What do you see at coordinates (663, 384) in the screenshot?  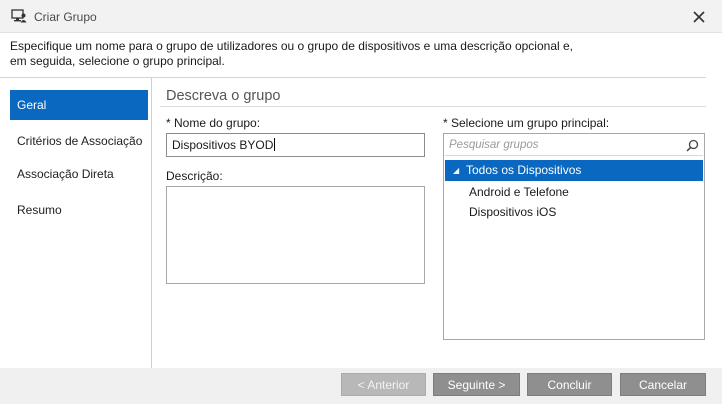 I see `cancel-button: Cancelar` at bounding box center [663, 384].